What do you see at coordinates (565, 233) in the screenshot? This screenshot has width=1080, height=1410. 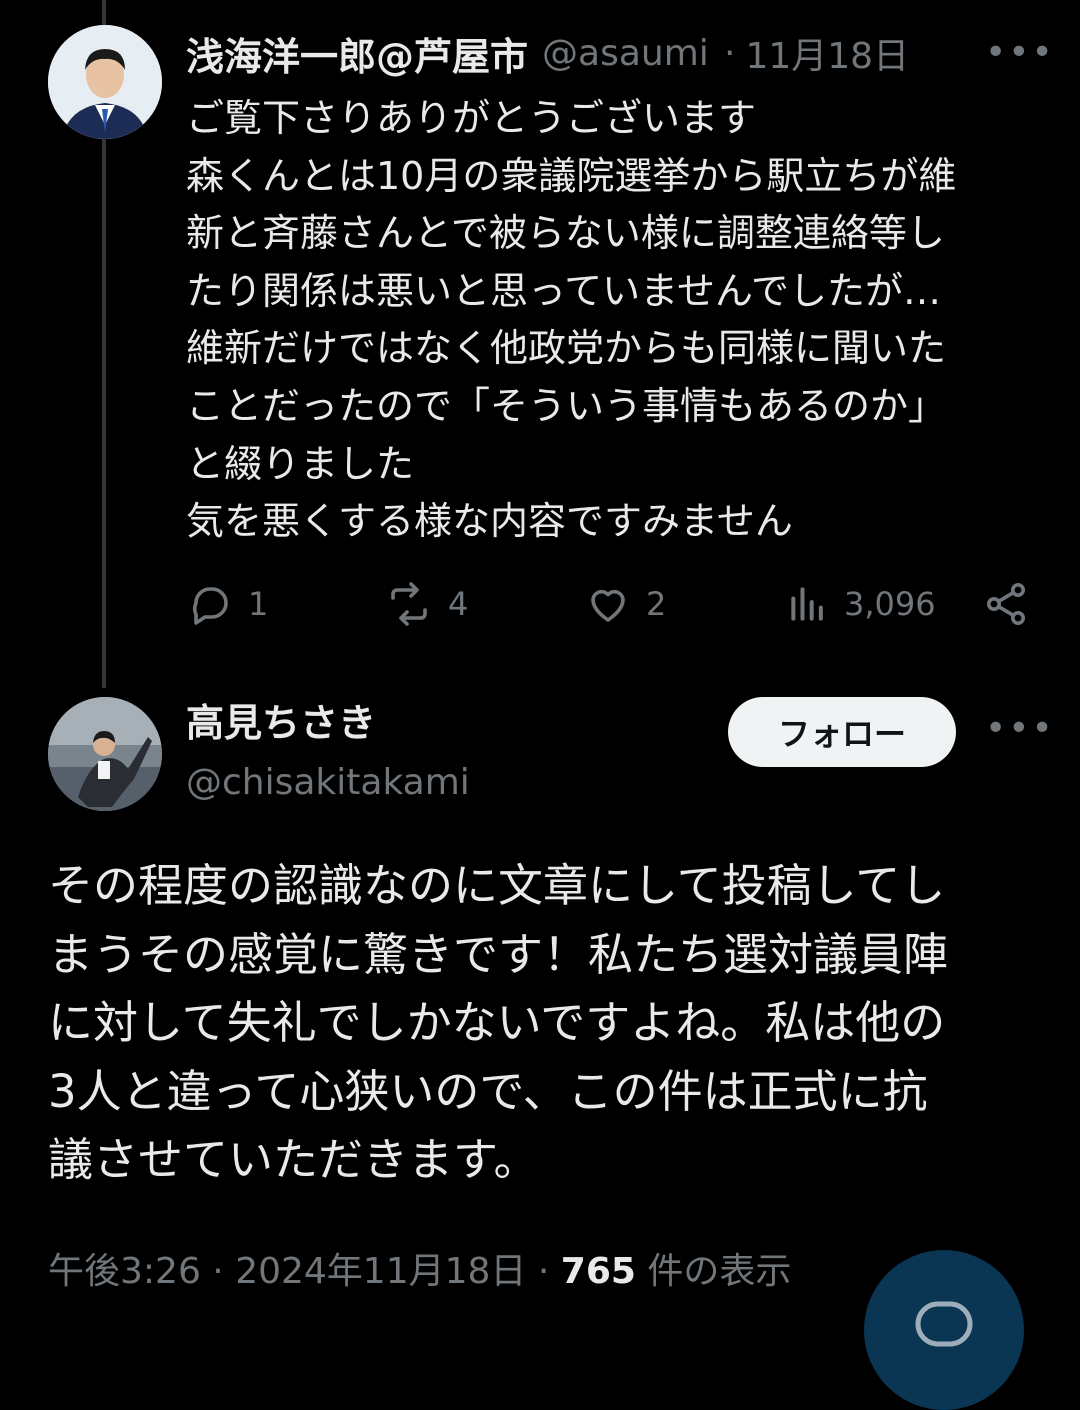 I see `tweet-text-line: 新と斉藤さんとで被らない様に調整連絡等し` at bounding box center [565, 233].